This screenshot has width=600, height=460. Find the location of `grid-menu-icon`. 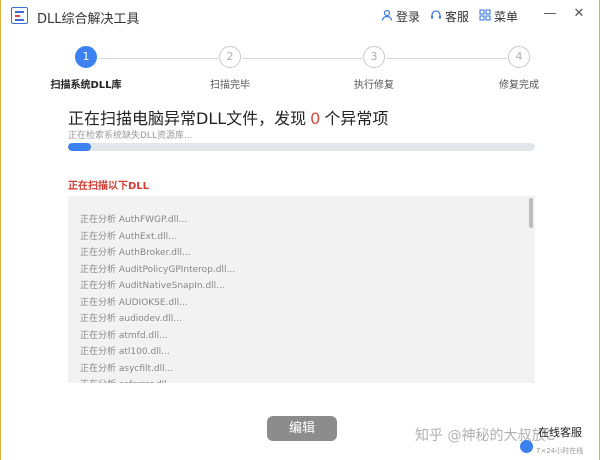

grid-menu-icon is located at coordinates (485, 16).